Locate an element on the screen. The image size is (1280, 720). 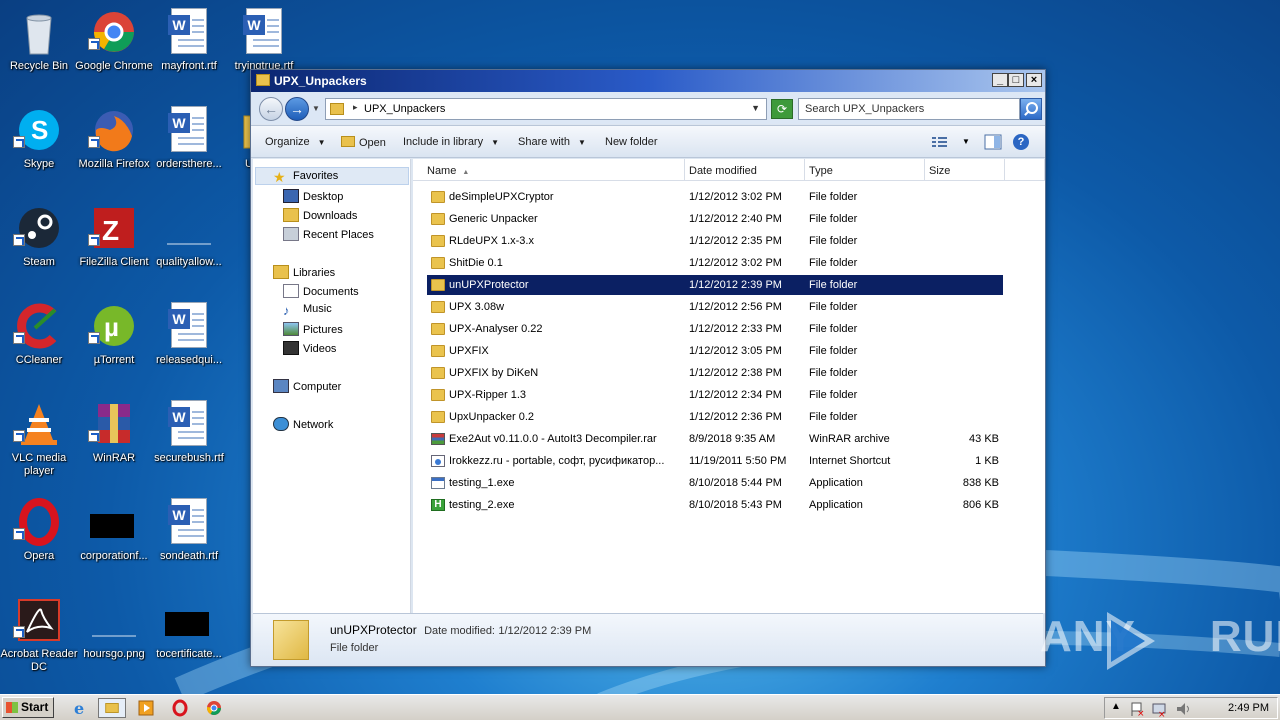
nav-item-network: Network is located at coordinates (303, 424).